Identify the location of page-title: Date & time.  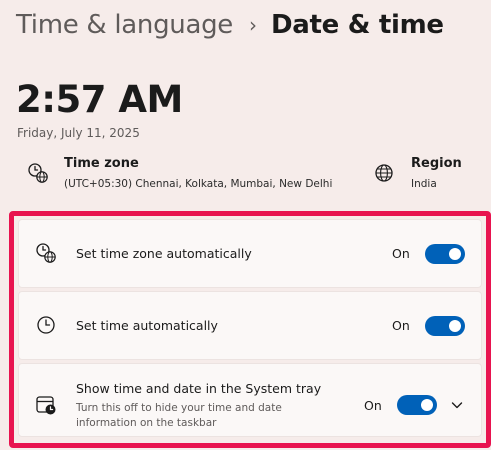
(357, 25).